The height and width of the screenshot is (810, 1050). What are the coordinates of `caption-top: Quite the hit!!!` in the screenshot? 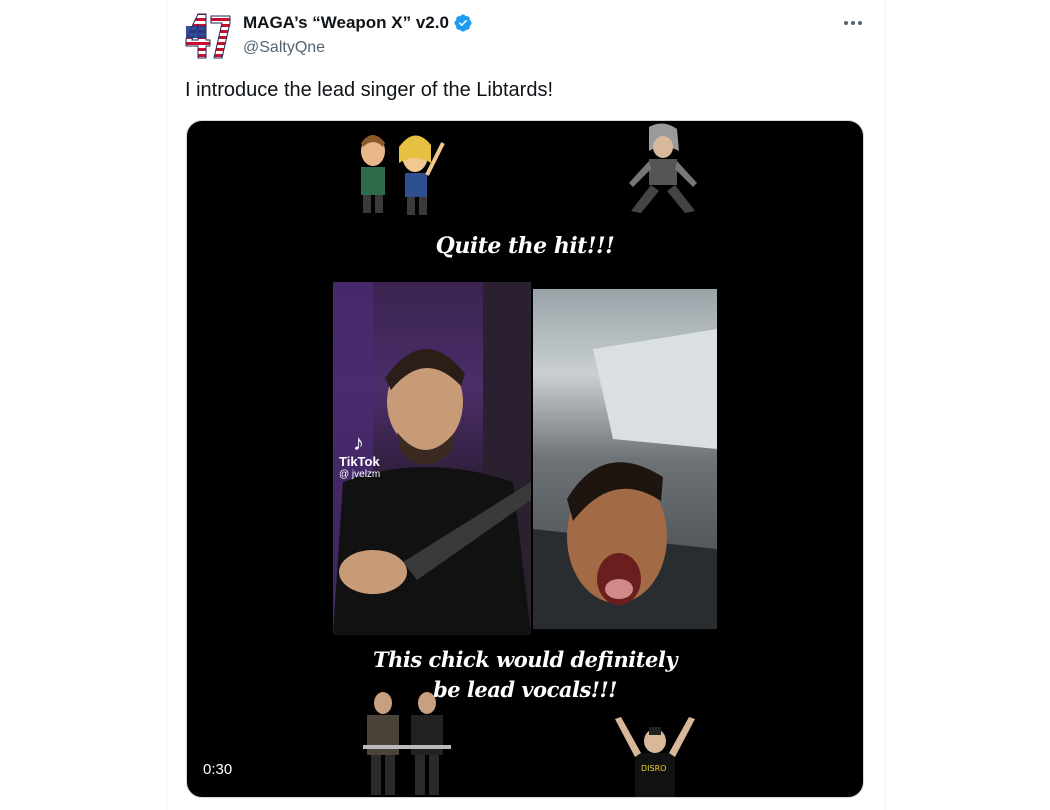 It's located at (525, 246).